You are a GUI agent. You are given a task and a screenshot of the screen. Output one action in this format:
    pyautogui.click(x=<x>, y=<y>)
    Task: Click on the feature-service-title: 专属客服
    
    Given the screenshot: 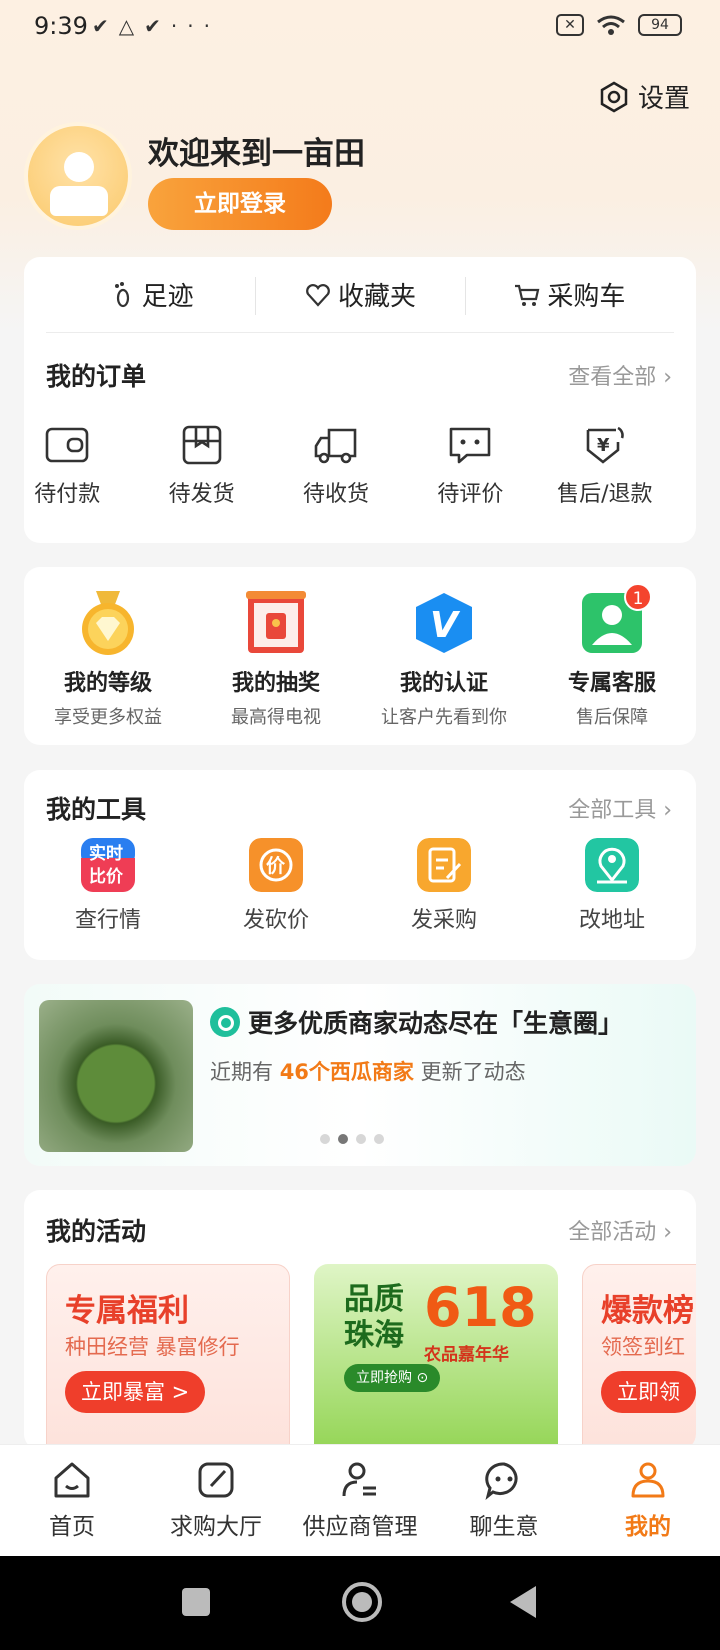 What is the action you would take?
    pyautogui.click(x=611, y=683)
    